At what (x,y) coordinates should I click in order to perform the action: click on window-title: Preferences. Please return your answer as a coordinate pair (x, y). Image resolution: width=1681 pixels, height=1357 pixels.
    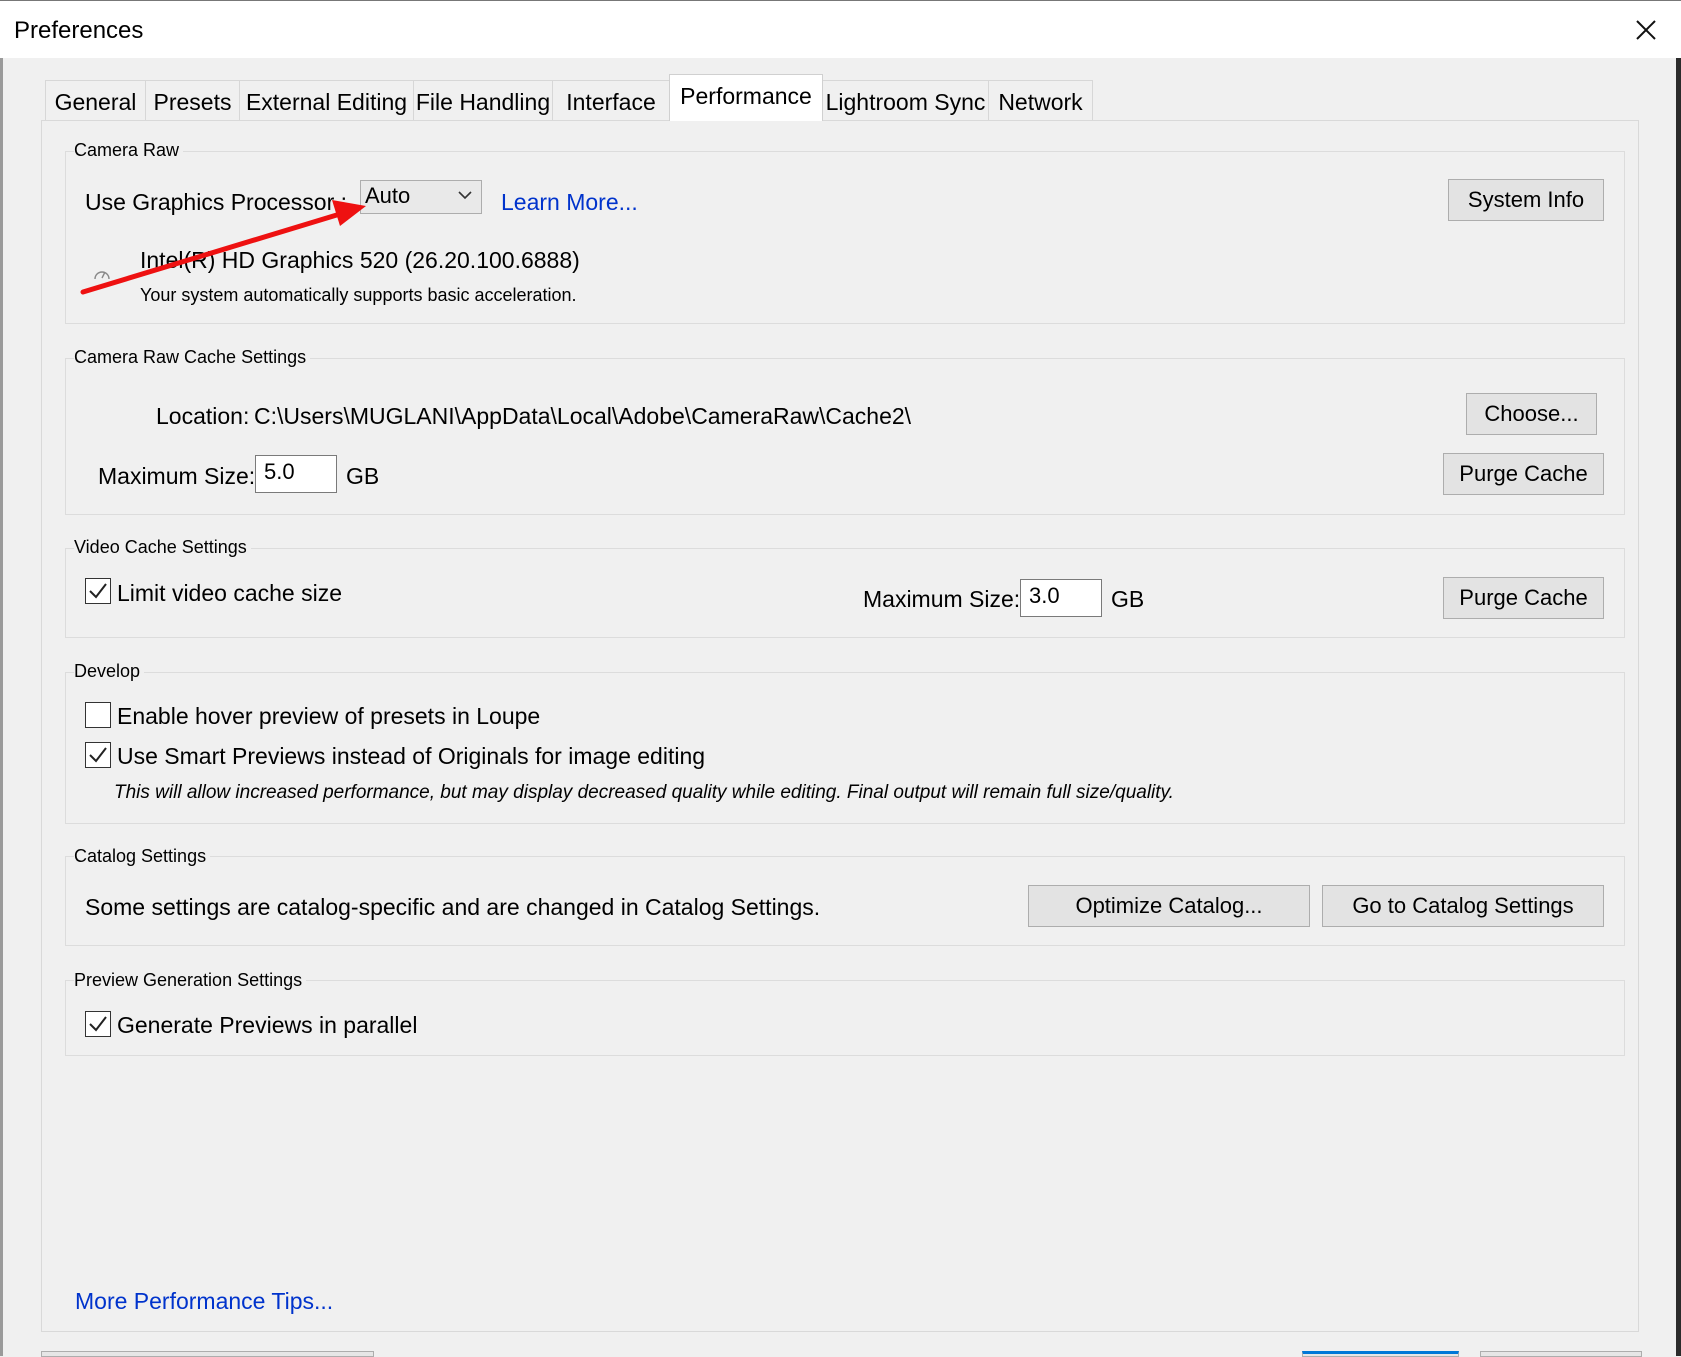
    Looking at the image, I should click on (79, 30).